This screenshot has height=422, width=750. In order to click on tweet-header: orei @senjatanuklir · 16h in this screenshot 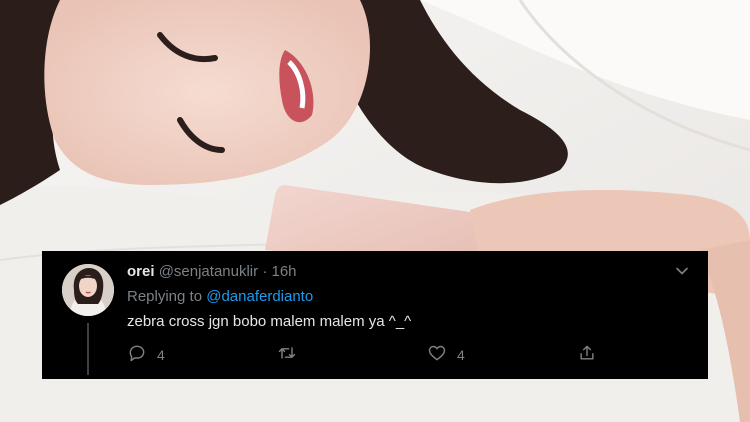, I will do `click(212, 271)`.